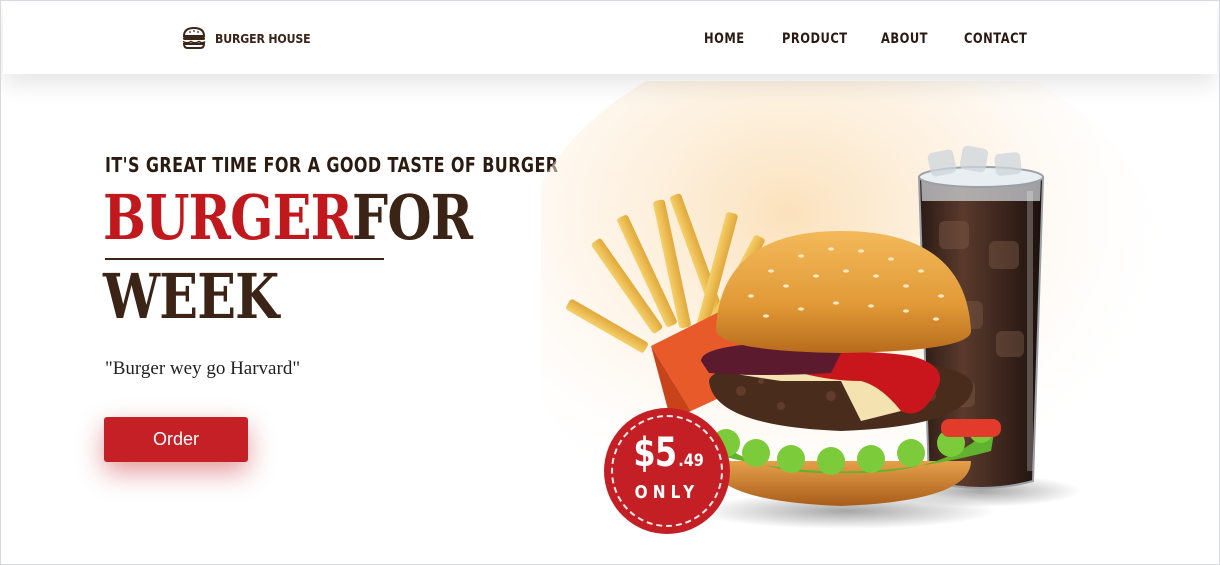 This screenshot has height=565, width=1220. What do you see at coordinates (995, 39) in the screenshot?
I see `nav-contact: CONTACT` at bounding box center [995, 39].